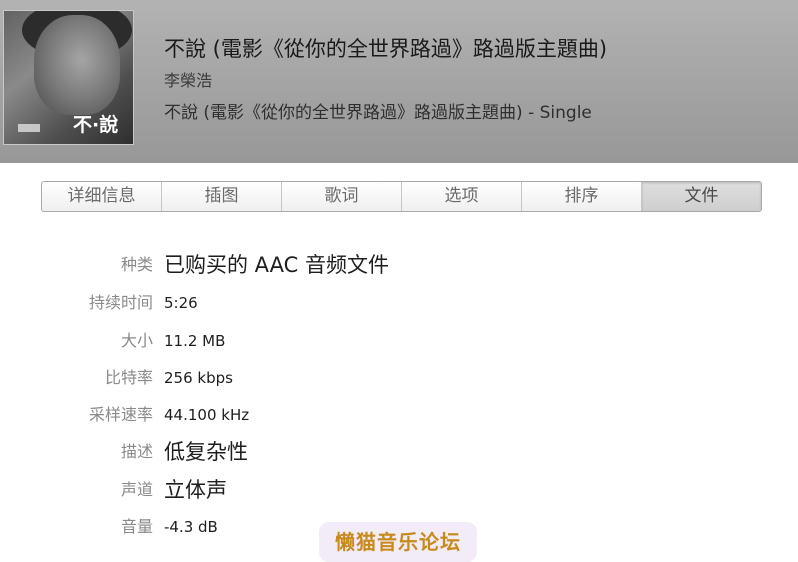  Describe the element at coordinates (701, 196) in the screenshot. I see `tab-file: 文件` at that location.